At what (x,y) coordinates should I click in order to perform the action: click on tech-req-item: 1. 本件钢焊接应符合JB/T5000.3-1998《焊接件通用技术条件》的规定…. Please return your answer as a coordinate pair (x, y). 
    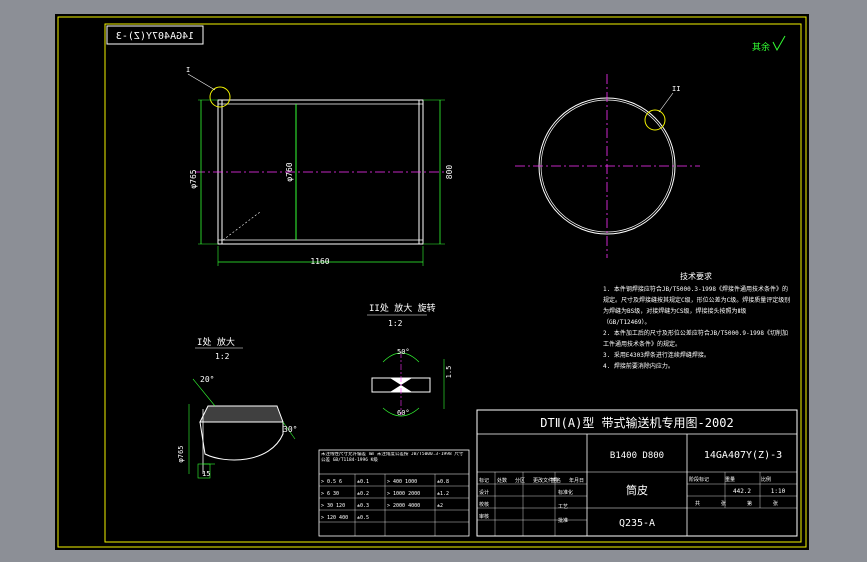
    Looking at the image, I should click on (697, 306).